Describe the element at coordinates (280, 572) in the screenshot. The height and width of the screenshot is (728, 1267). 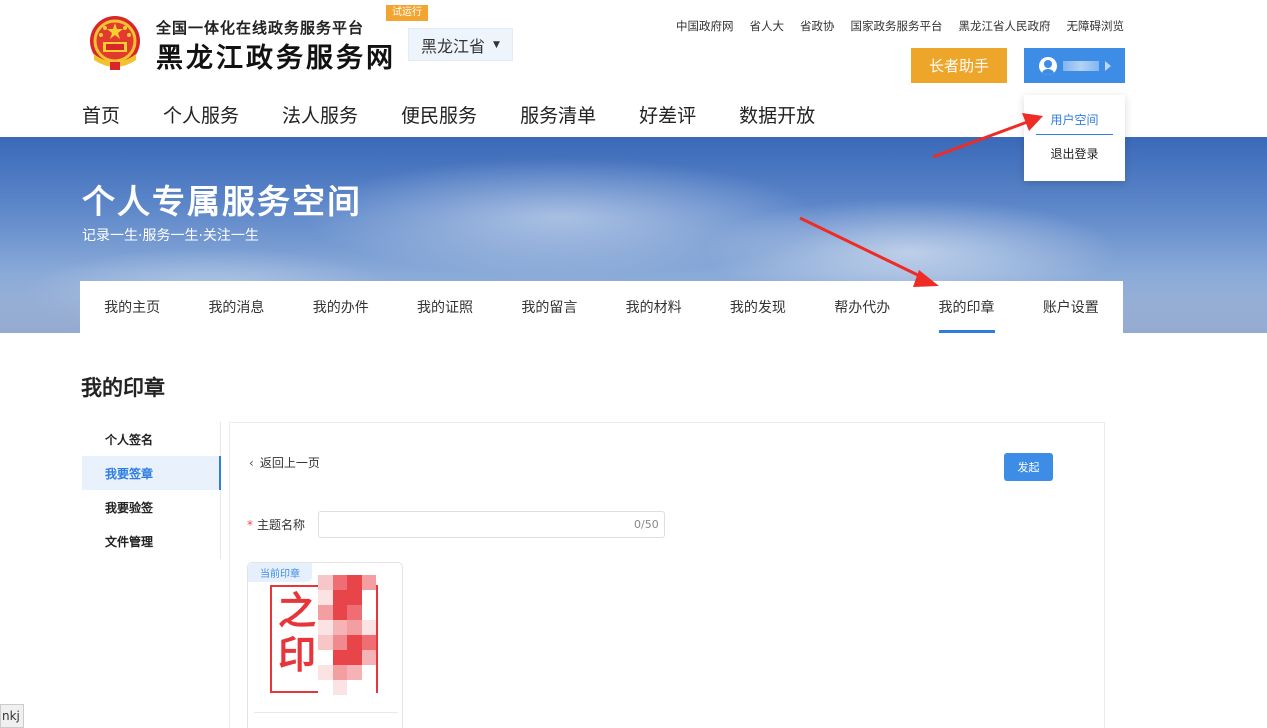
I see `current-seal-tag: 当前印章` at that location.